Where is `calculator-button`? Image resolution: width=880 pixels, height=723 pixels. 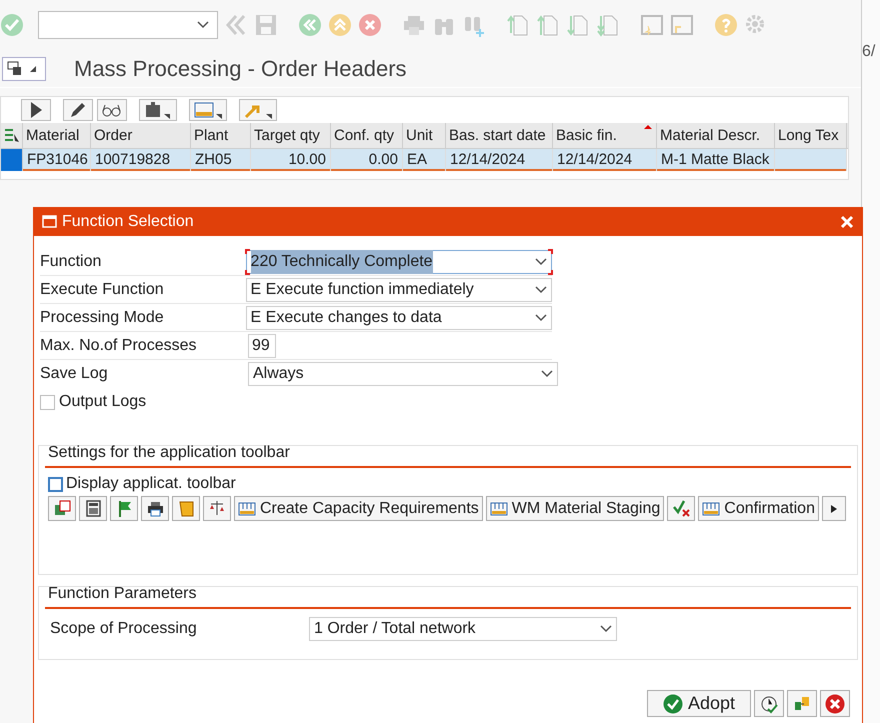 calculator-button is located at coordinates (93, 508).